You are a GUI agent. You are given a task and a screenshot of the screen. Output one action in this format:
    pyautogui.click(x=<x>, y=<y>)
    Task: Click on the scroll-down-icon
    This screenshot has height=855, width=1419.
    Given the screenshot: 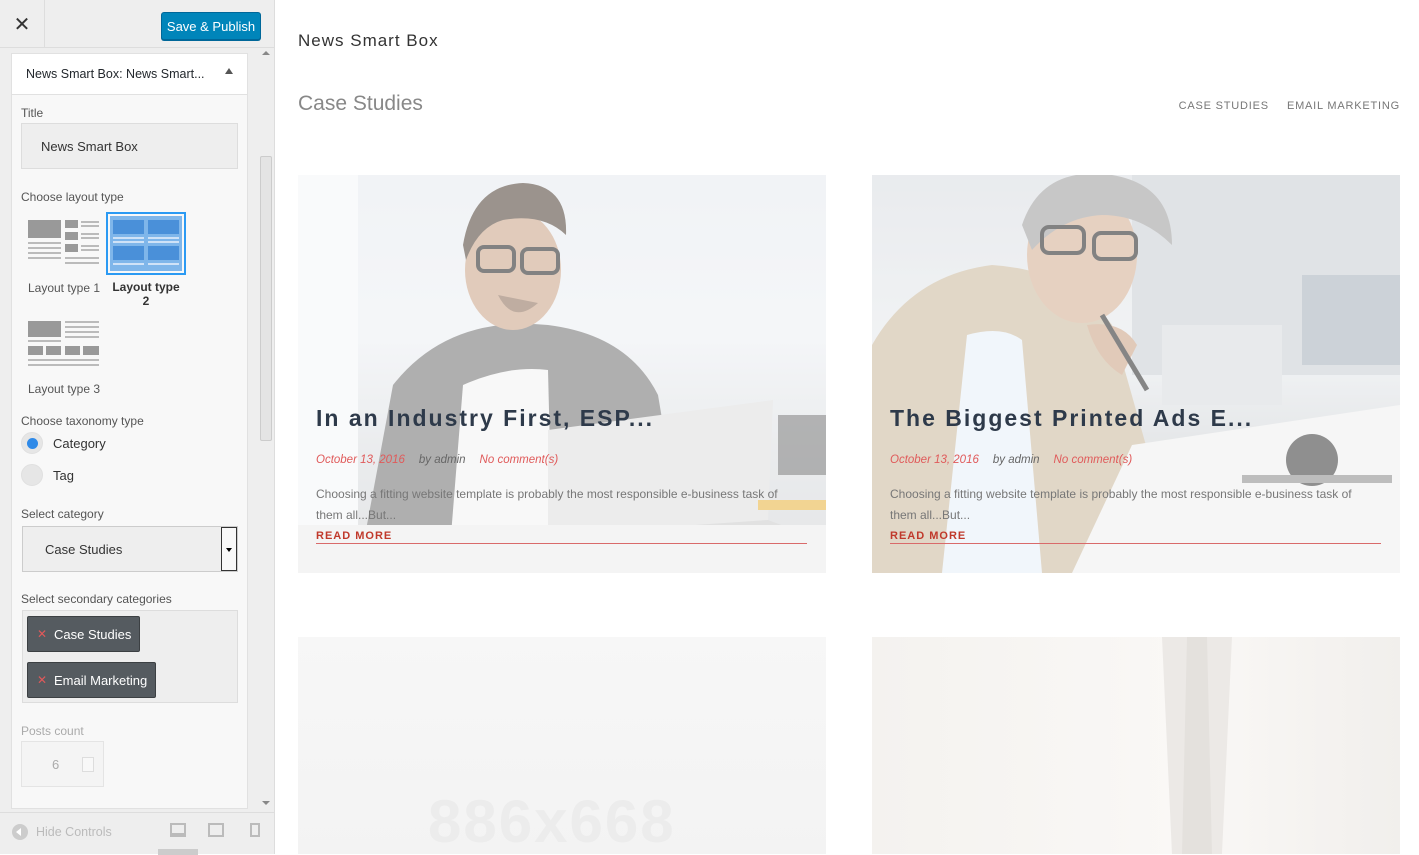 What is the action you would take?
    pyautogui.click(x=266, y=803)
    